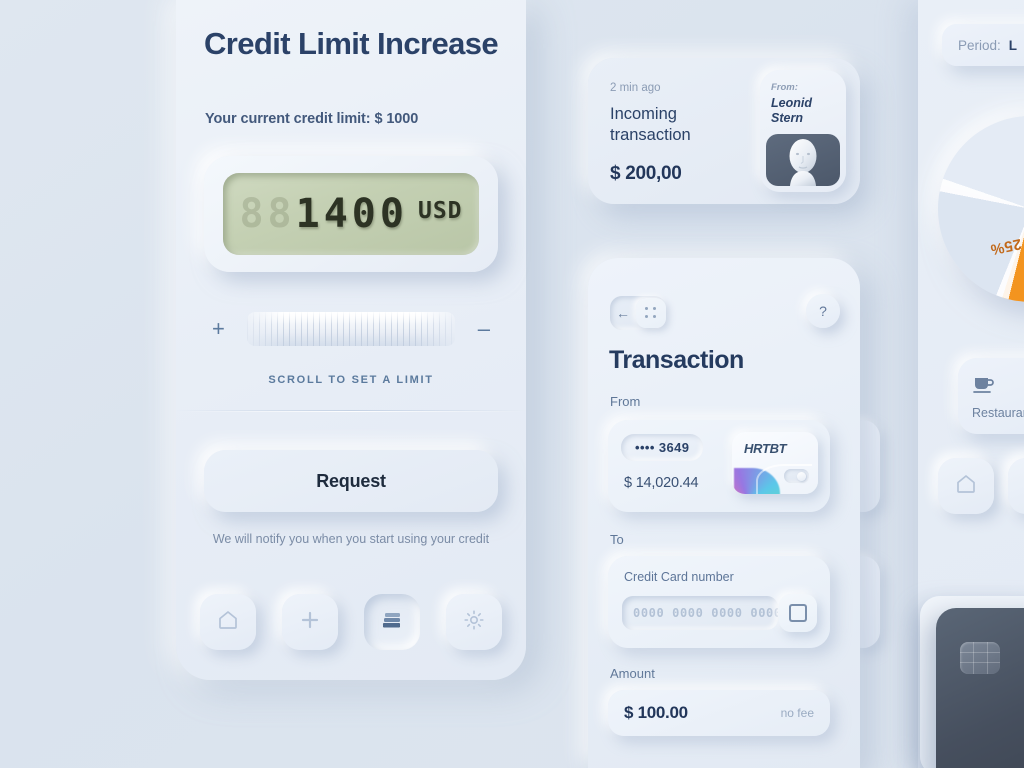 Image resolution: width=1024 pixels, height=768 pixels. I want to click on nav-cards-button, so click(392, 622).